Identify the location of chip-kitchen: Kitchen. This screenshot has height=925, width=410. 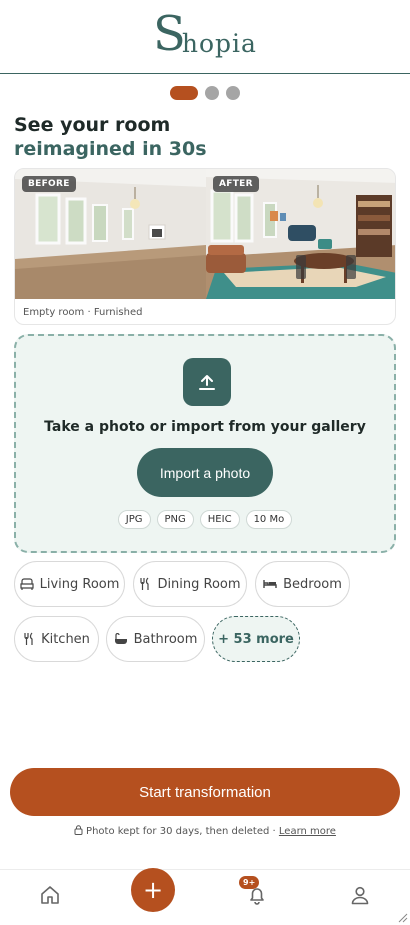
(56, 639).